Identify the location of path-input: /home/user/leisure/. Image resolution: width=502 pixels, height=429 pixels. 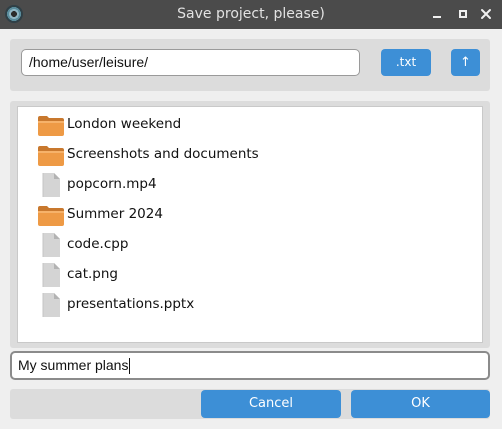
(190, 62).